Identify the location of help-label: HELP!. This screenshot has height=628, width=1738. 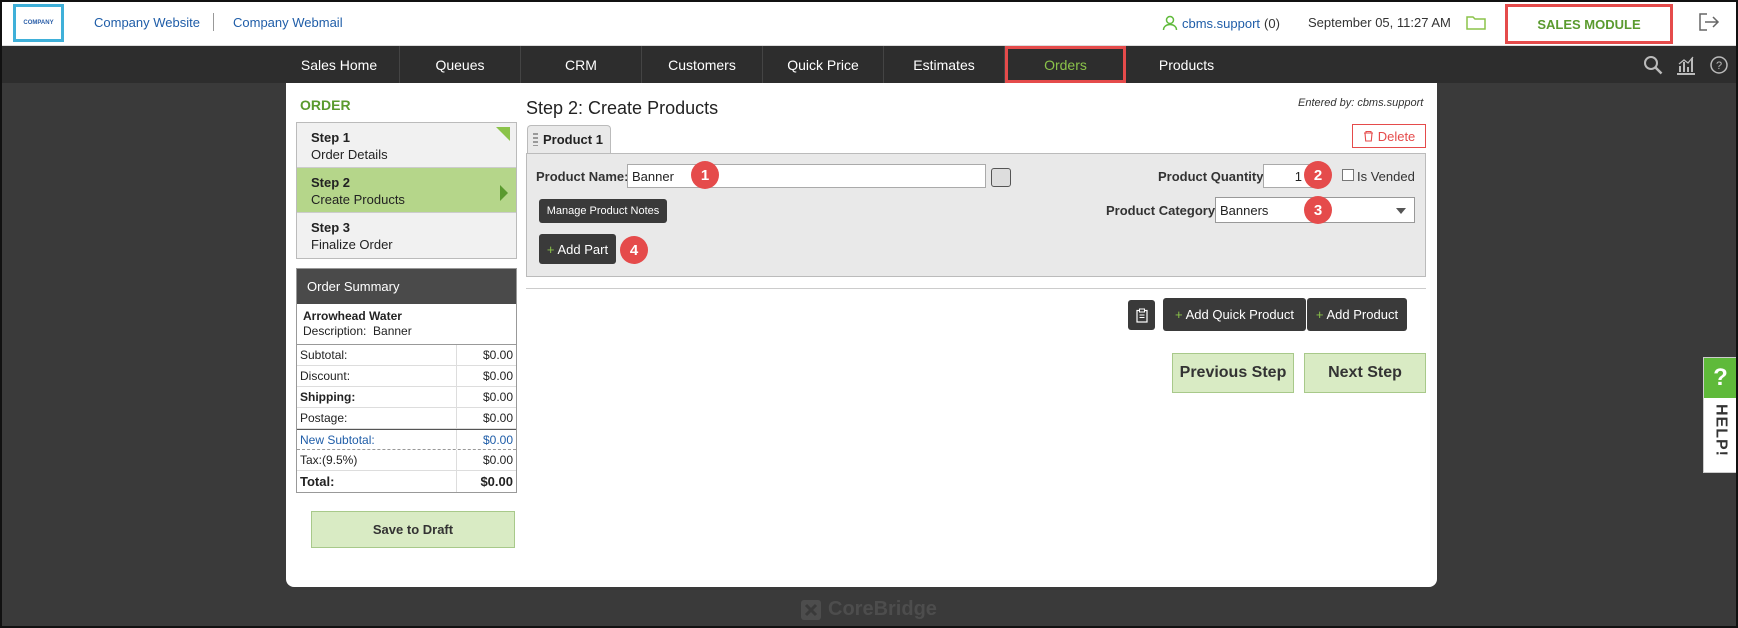
(1721, 430).